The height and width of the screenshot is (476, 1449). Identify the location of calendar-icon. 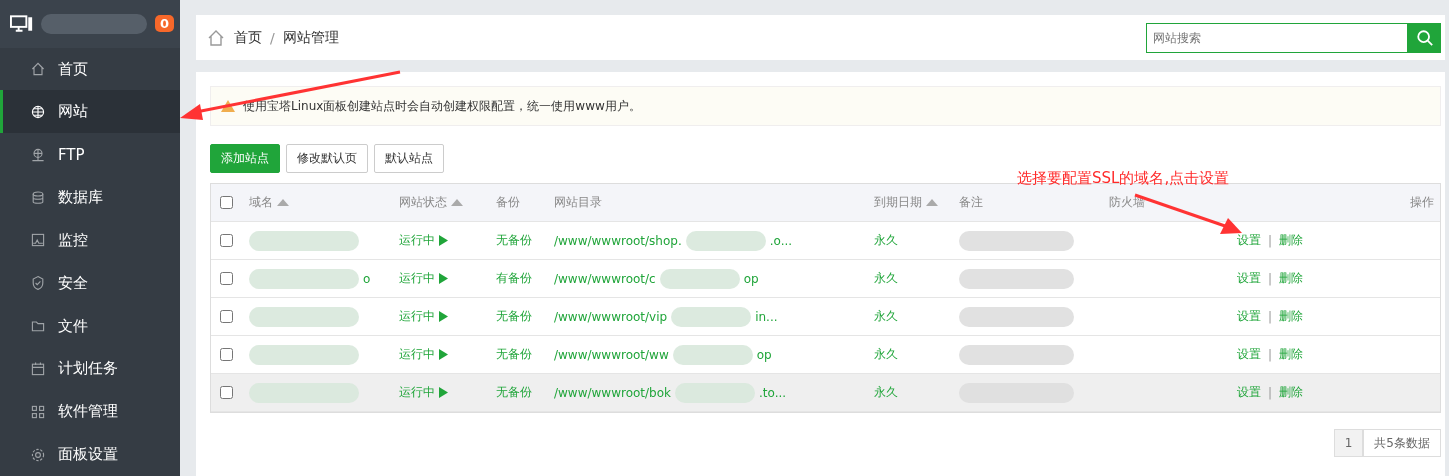
(38, 368).